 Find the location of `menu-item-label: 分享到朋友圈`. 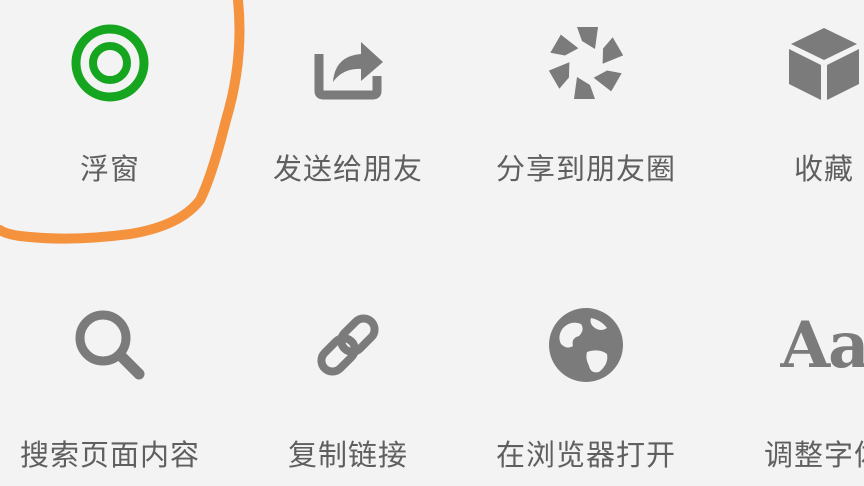

menu-item-label: 分享到朋友圈 is located at coordinates (585, 169).